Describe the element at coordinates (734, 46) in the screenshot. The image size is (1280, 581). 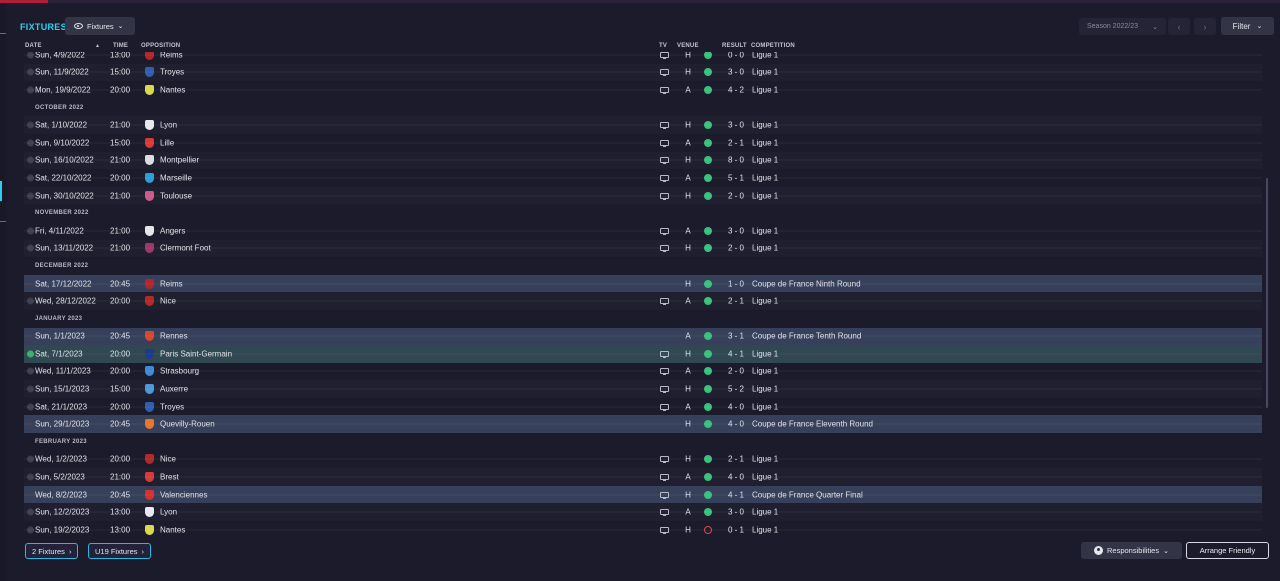
I see `column-header-result: RESULT` at that location.